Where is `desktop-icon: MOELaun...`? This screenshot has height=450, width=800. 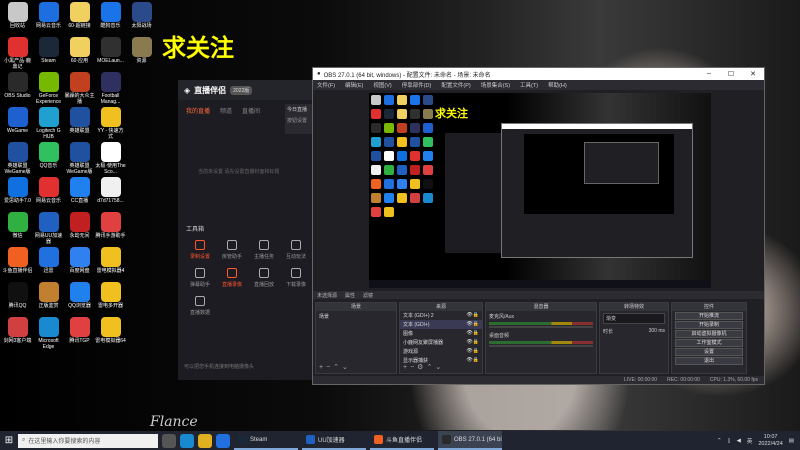 desktop-icon: MOELaun... is located at coordinates (110, 54).